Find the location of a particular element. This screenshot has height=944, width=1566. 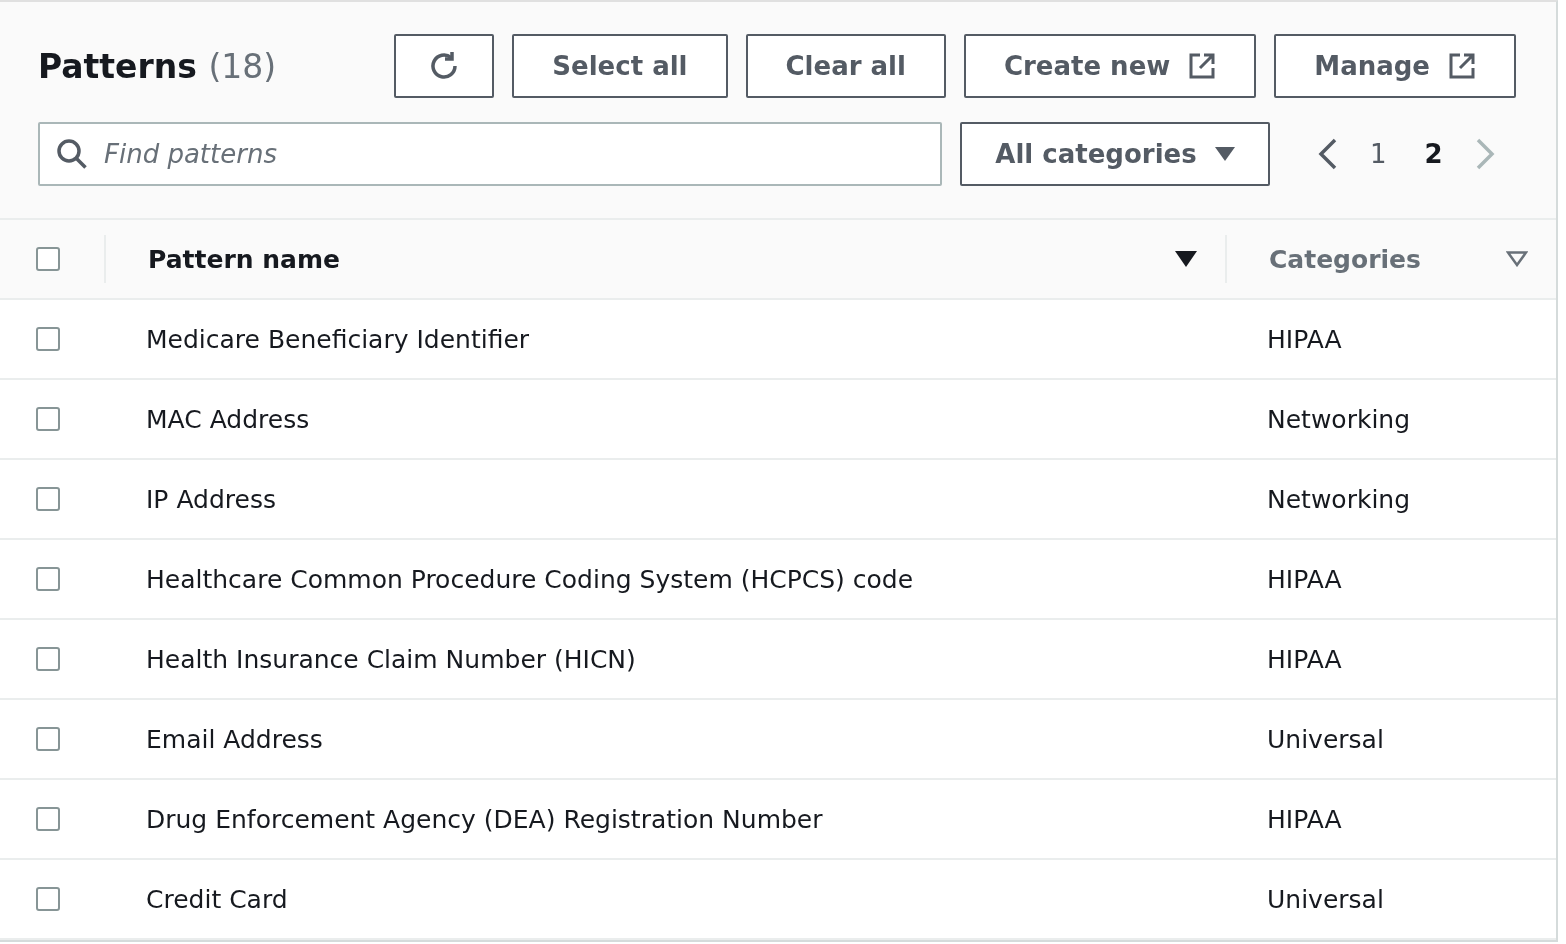

category-dropdown: All categories is located at coordinates (1115, 154).